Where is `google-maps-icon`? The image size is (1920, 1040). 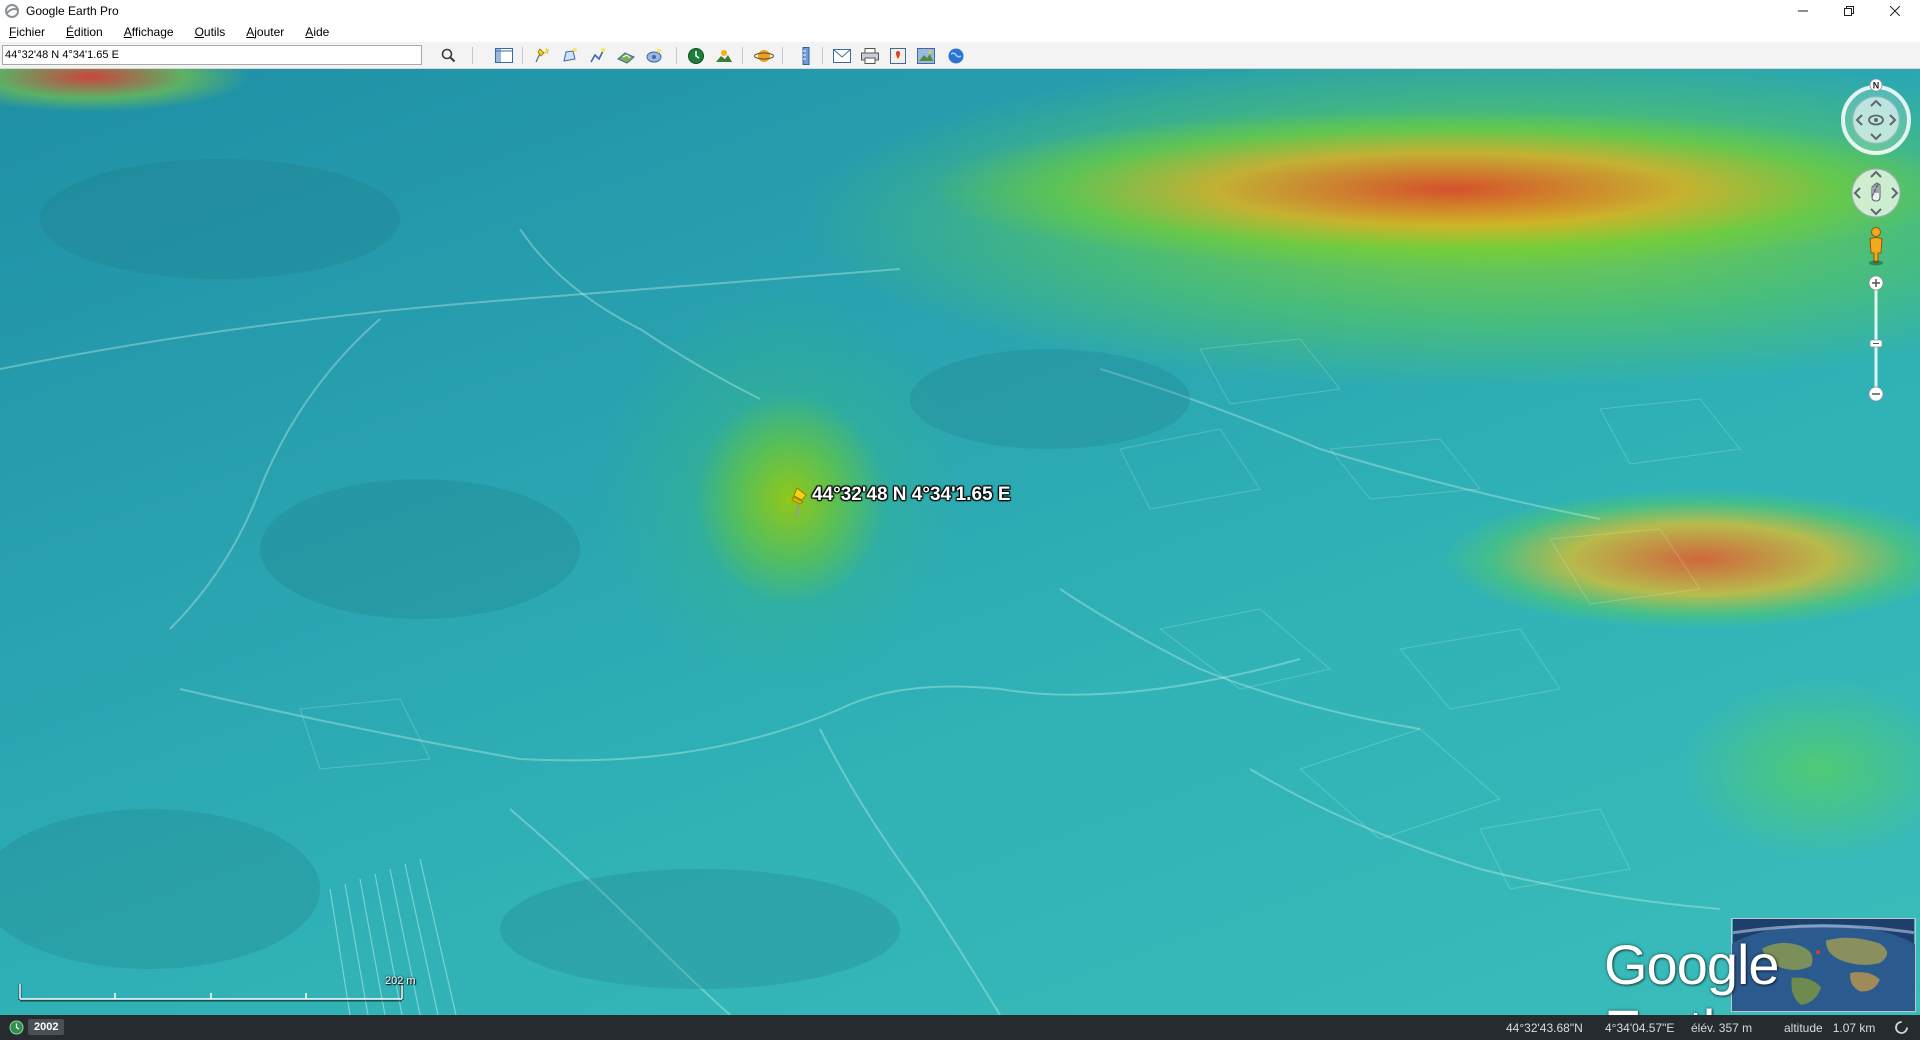 google-maps-icon is located at coordinates (898, 55).